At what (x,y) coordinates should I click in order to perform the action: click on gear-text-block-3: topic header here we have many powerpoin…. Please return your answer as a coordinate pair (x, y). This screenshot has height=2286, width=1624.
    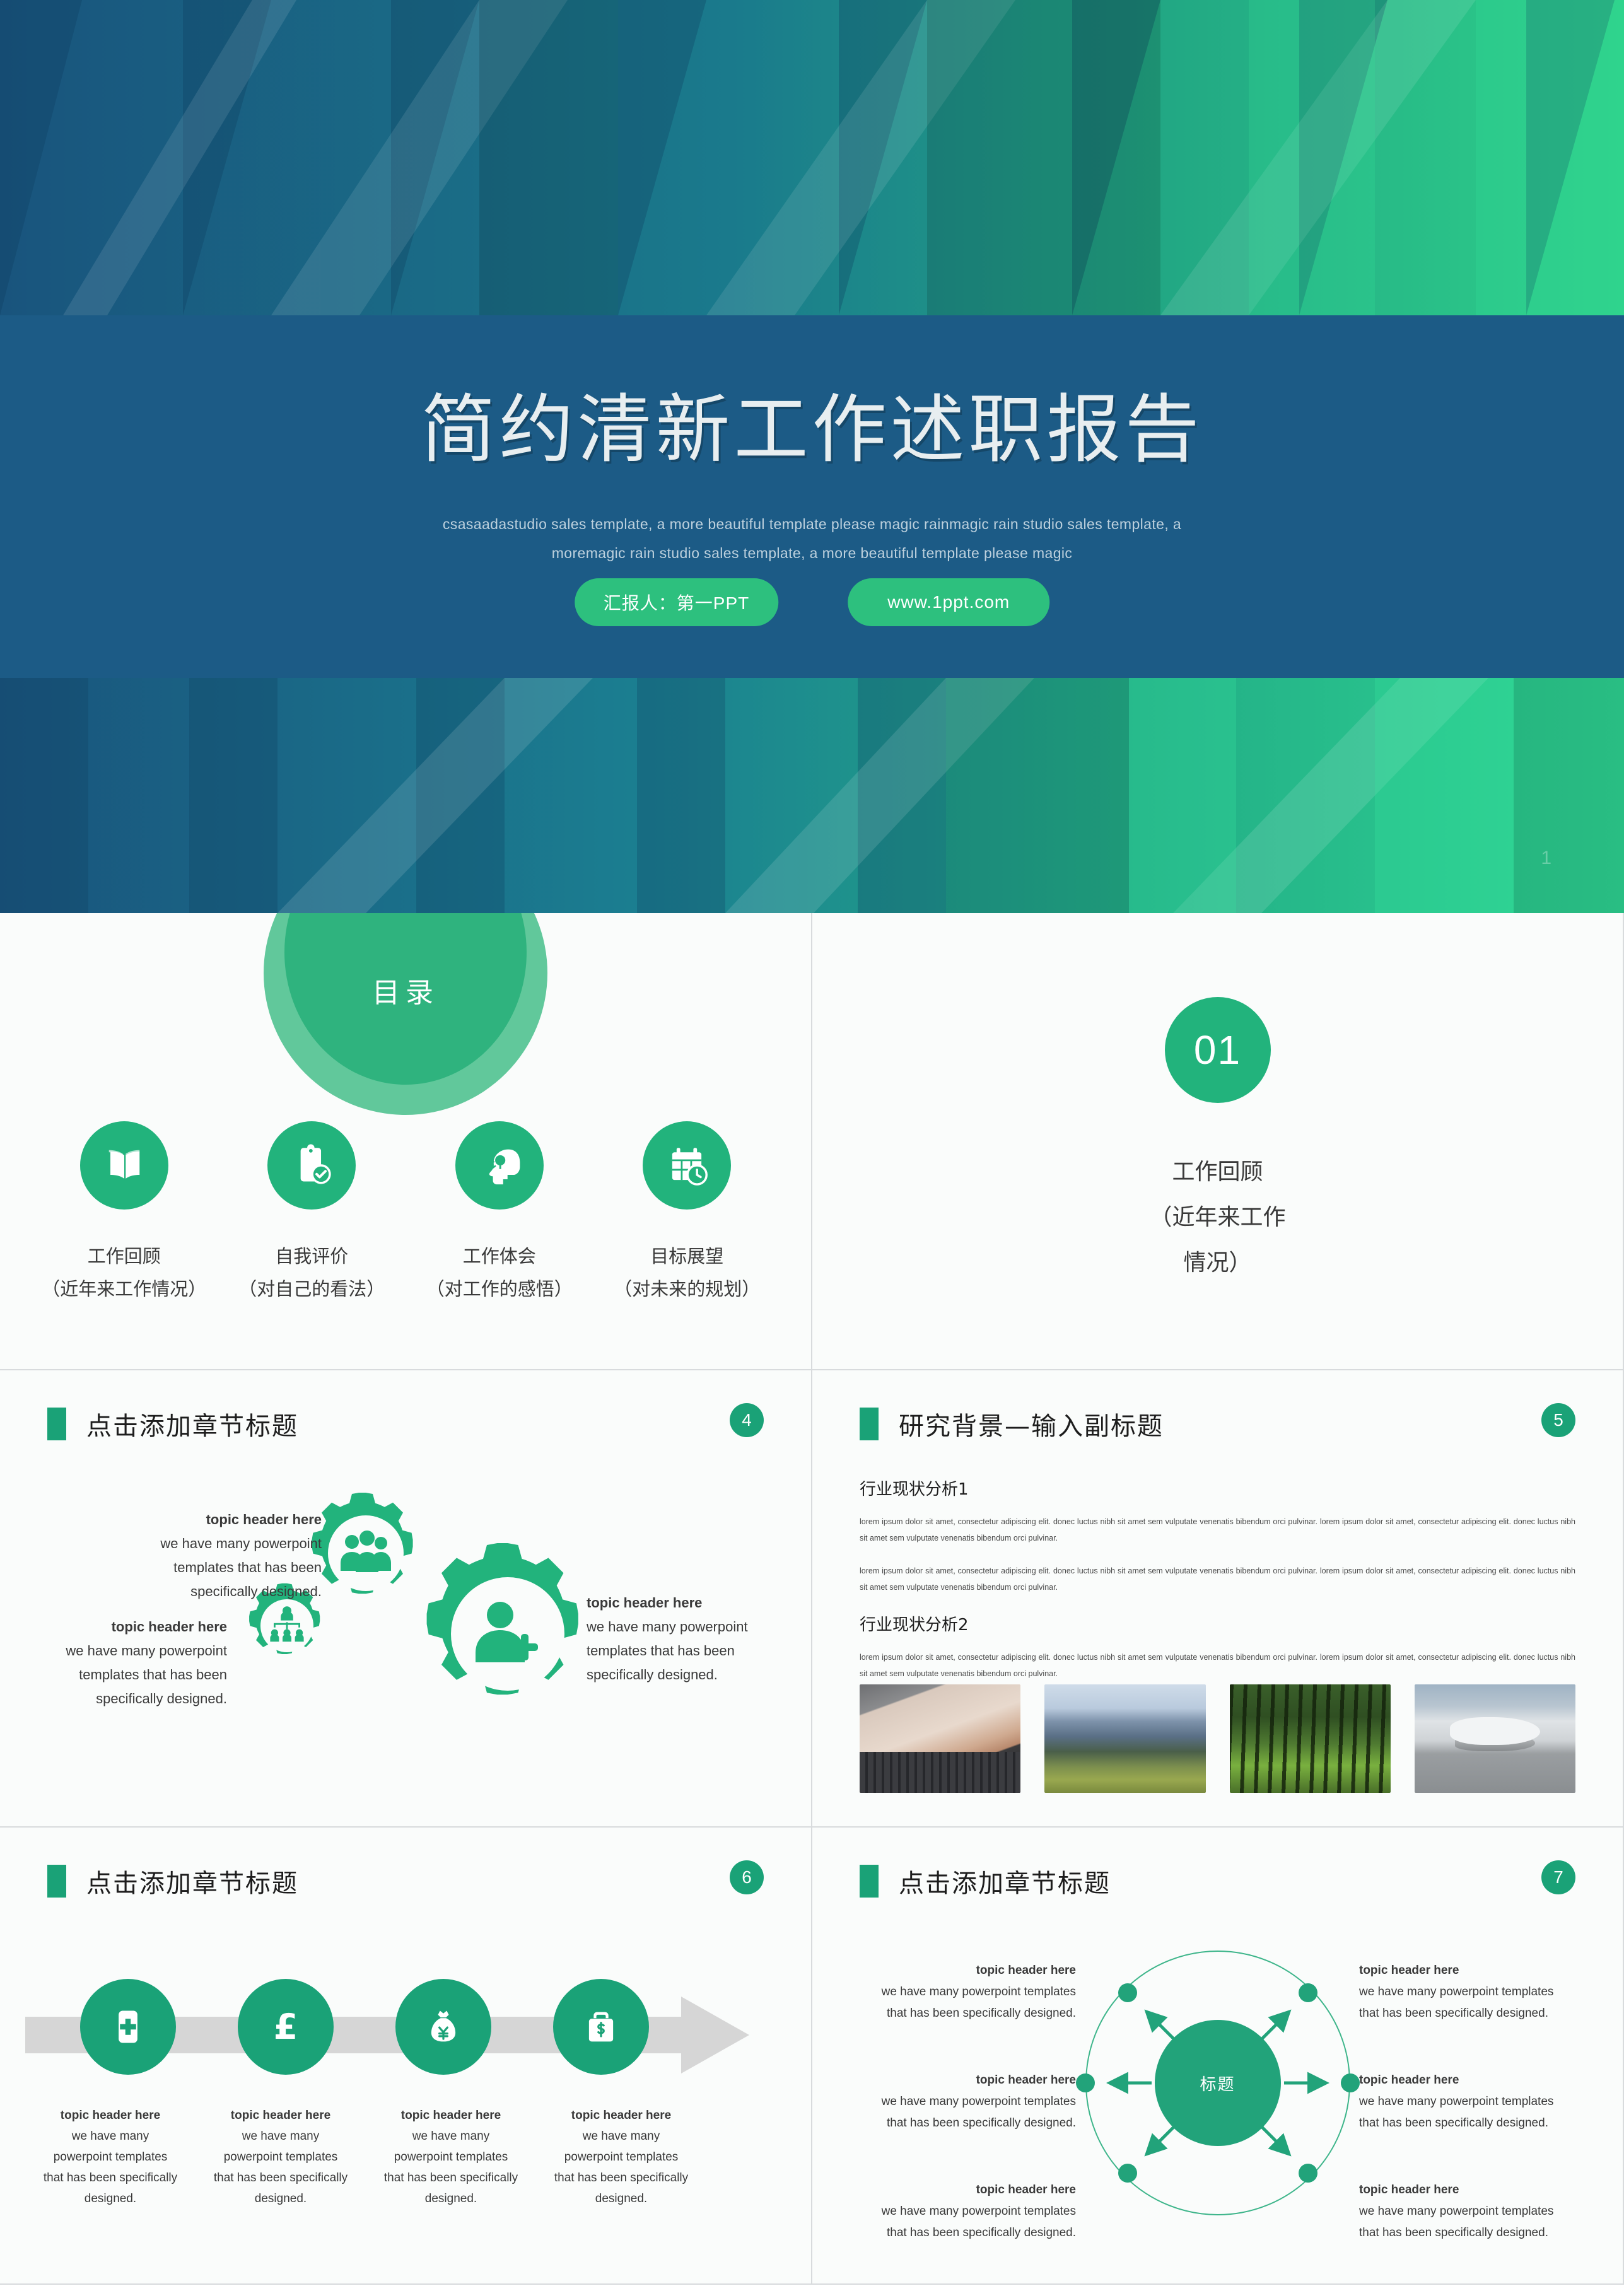
    Looking at the image, I should click on (685, 1639).